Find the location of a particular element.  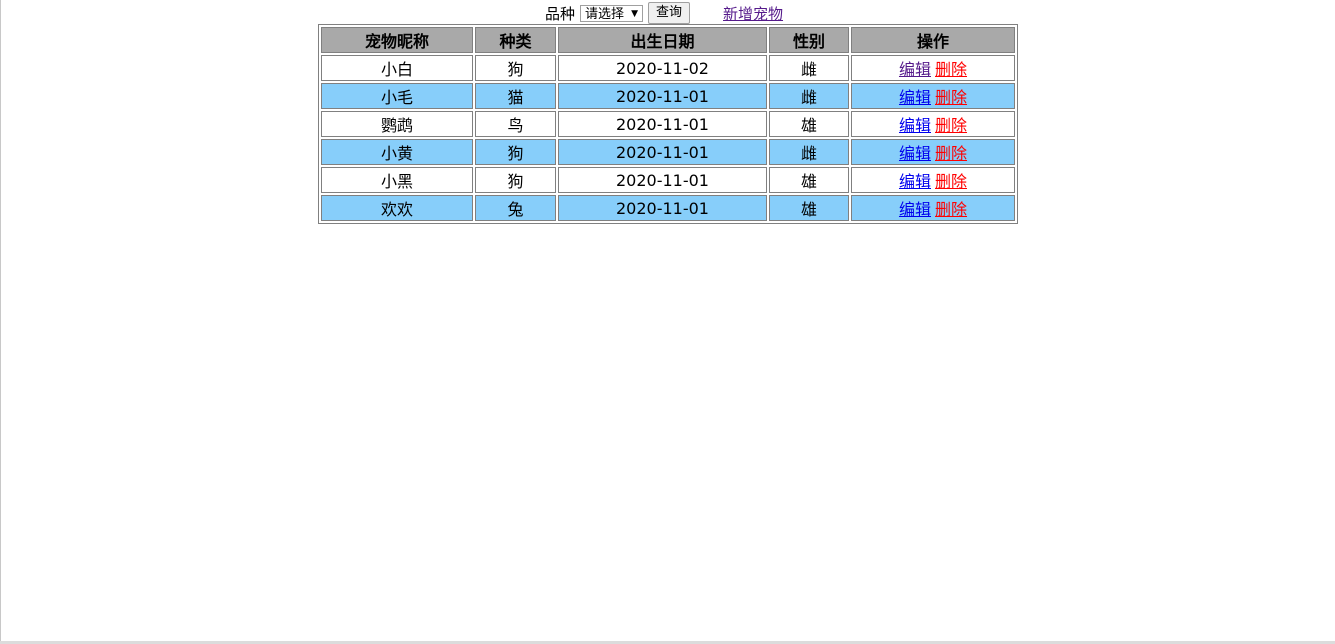

pet-name: 小白 is located at coordinates (397, 68).